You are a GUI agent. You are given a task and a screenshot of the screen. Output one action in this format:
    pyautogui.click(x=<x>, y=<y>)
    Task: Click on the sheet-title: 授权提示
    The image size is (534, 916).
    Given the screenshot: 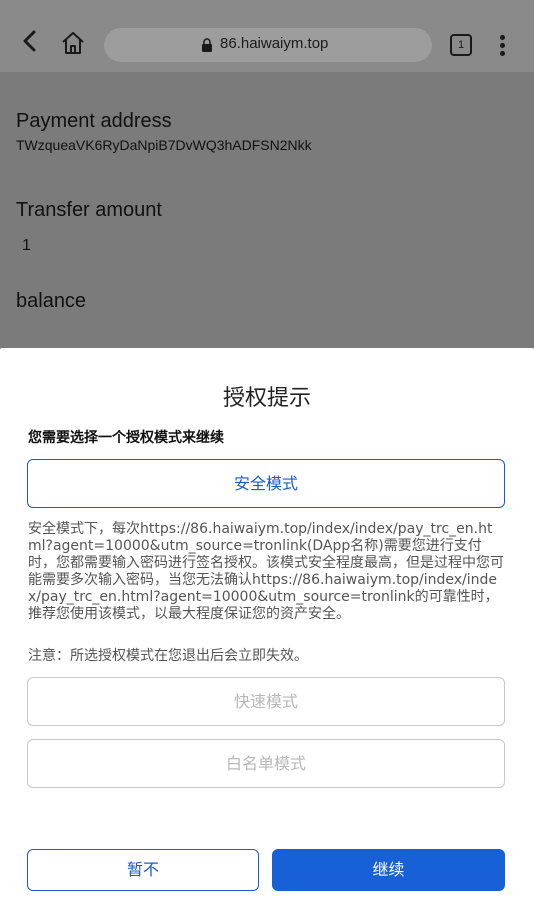 What is the action you would take?
    pyautogui.click(x=266, y=398)
    